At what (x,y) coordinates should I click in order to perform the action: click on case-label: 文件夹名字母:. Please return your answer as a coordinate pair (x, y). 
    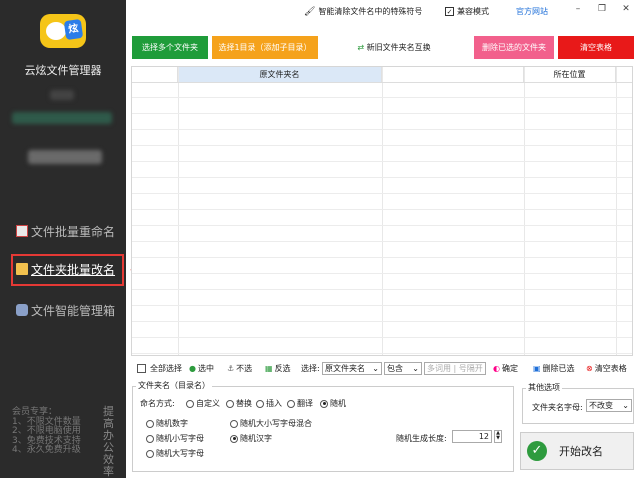
    Looking at the image, I should click on (557, 407).